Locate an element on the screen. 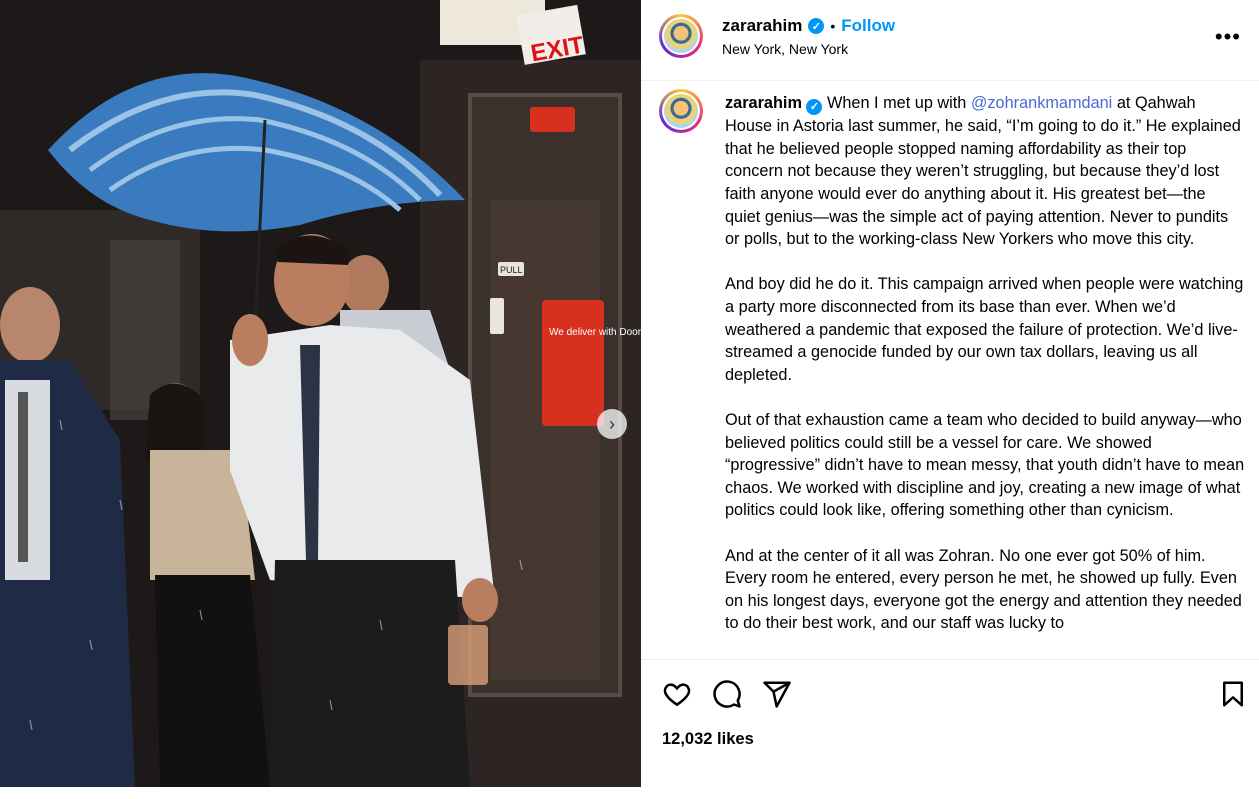 The image size is (1259, 799). author-username: zararahim is located at coordinates (762, 26).